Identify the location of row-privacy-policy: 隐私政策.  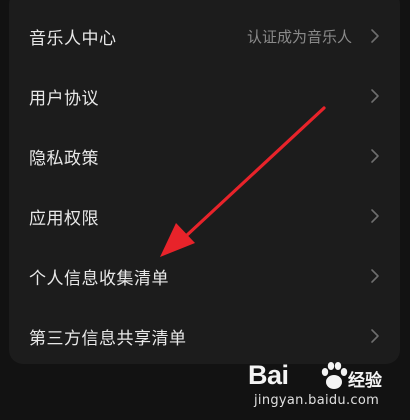
(204, 156).